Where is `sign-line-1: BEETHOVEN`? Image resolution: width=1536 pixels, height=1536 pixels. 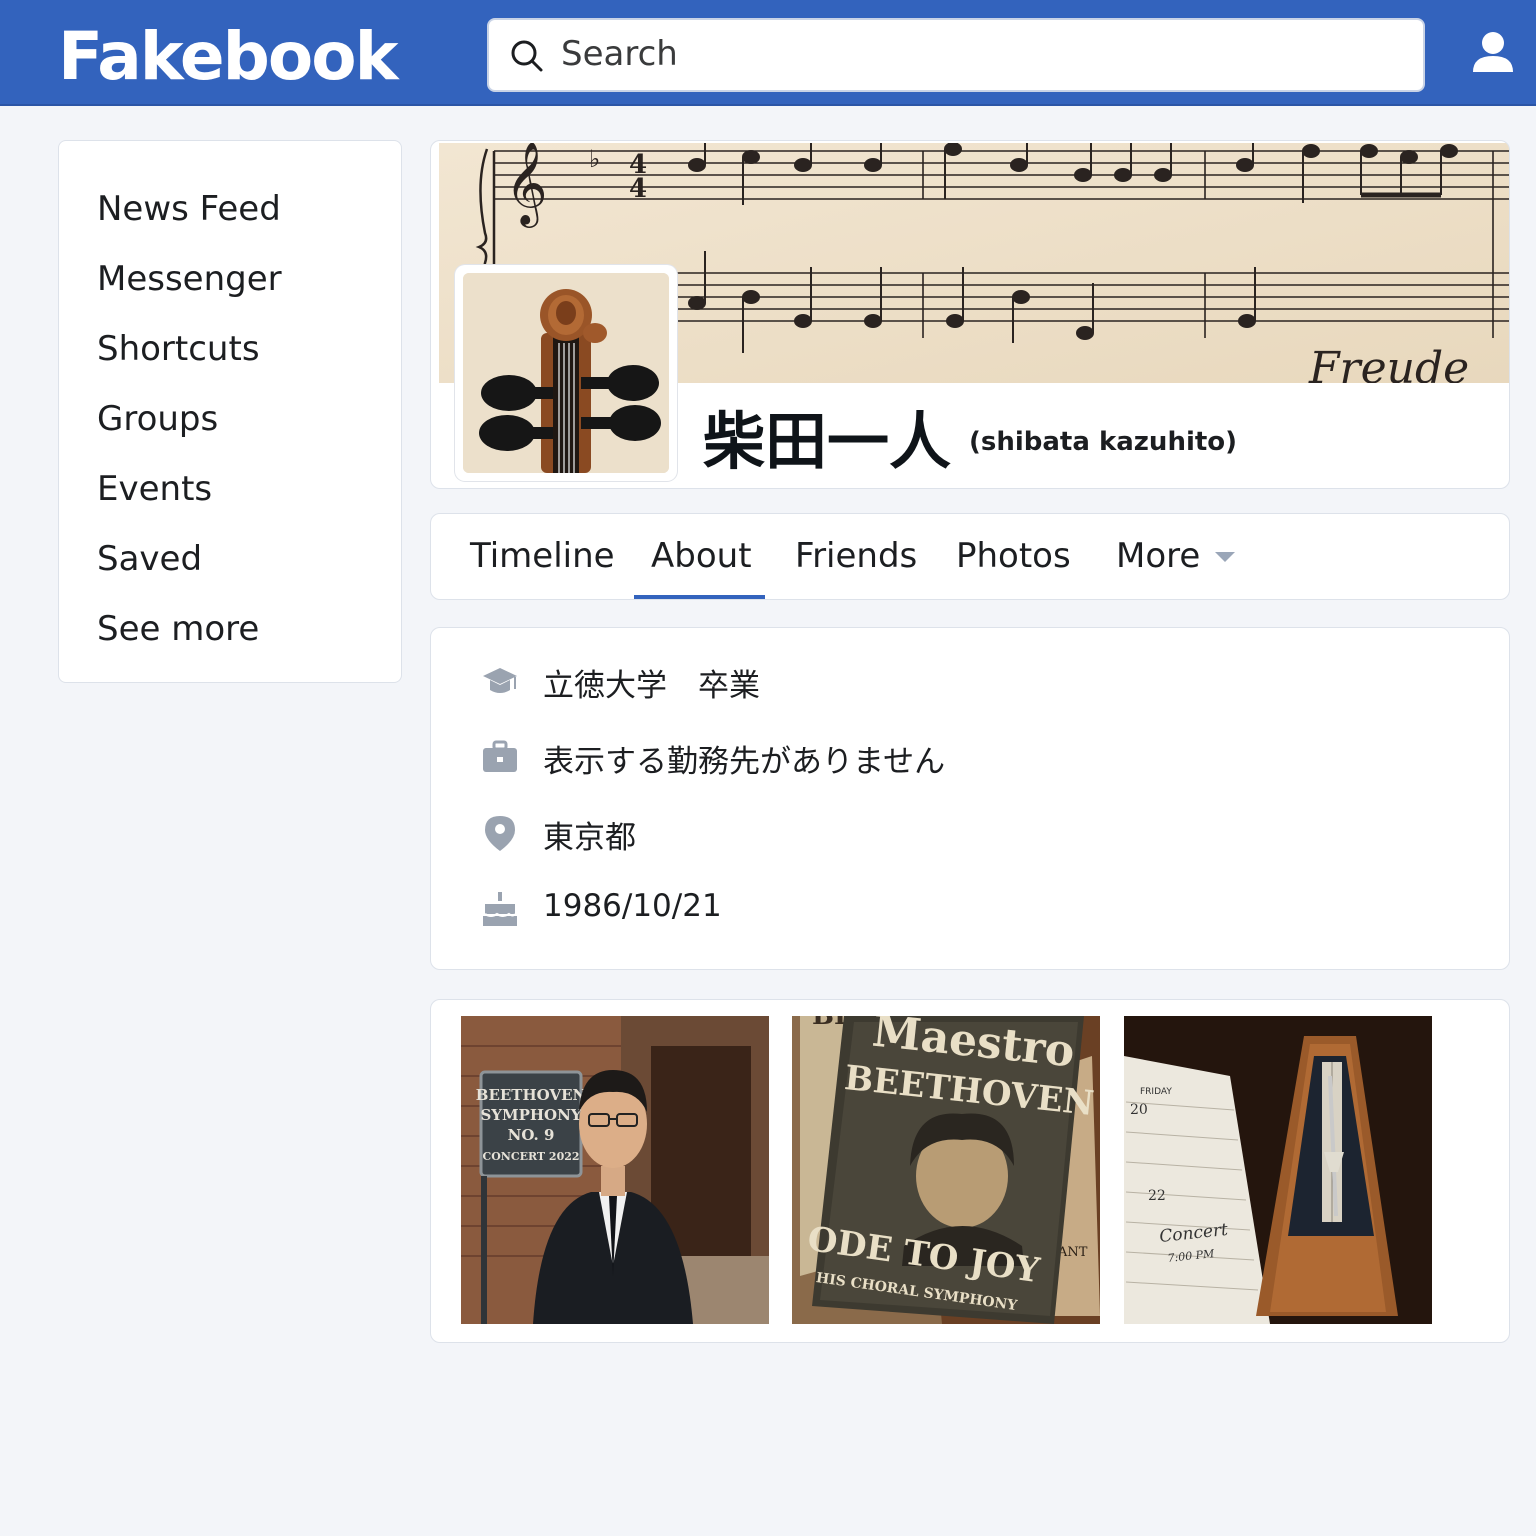 sign-line-1: BEETHOVEN is located at coordinates (531, 1095).